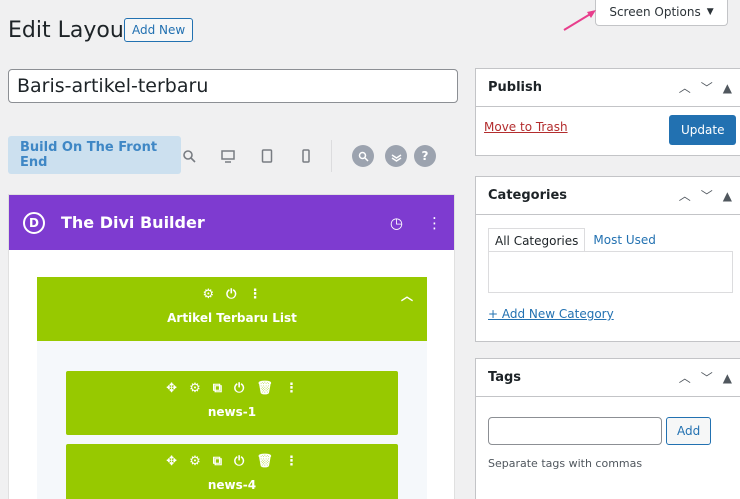 This screenshot has width=740, height=499. Describe the element at coordinates (331, 156) in the screenshot. I see `toolbar-divider` at that location.